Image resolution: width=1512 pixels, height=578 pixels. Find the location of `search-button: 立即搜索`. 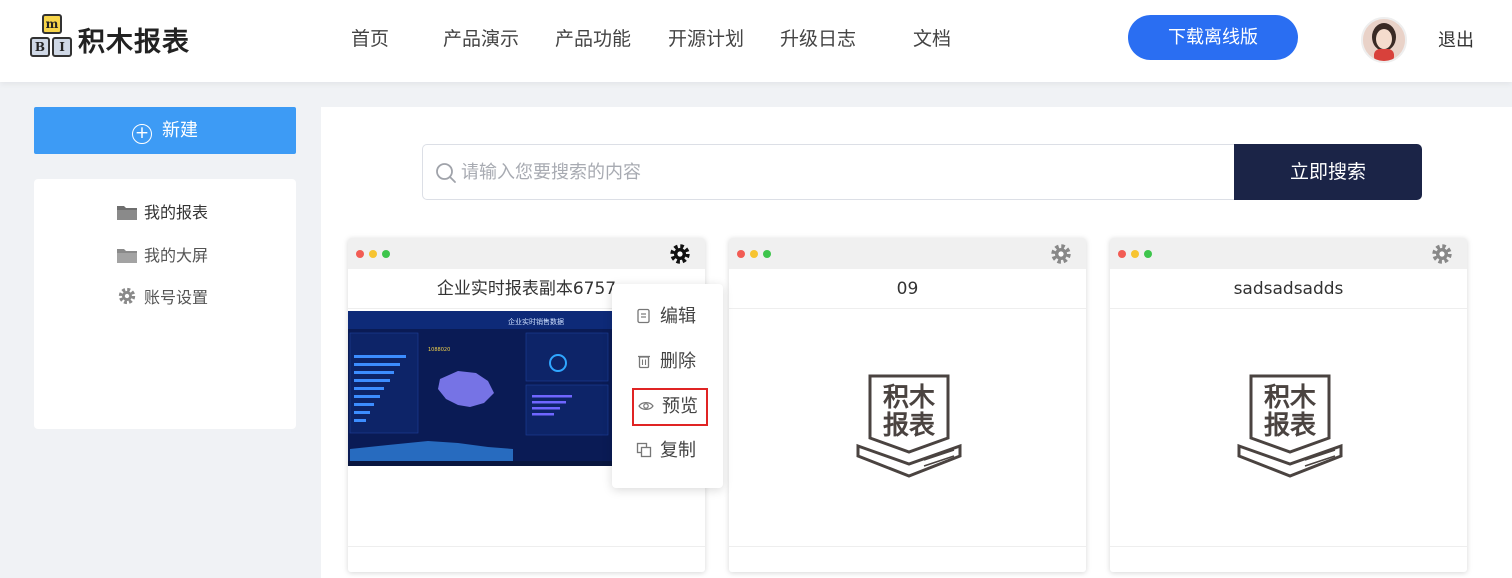

search-button: 立即搜索 is located at coordinates (1328, 172).